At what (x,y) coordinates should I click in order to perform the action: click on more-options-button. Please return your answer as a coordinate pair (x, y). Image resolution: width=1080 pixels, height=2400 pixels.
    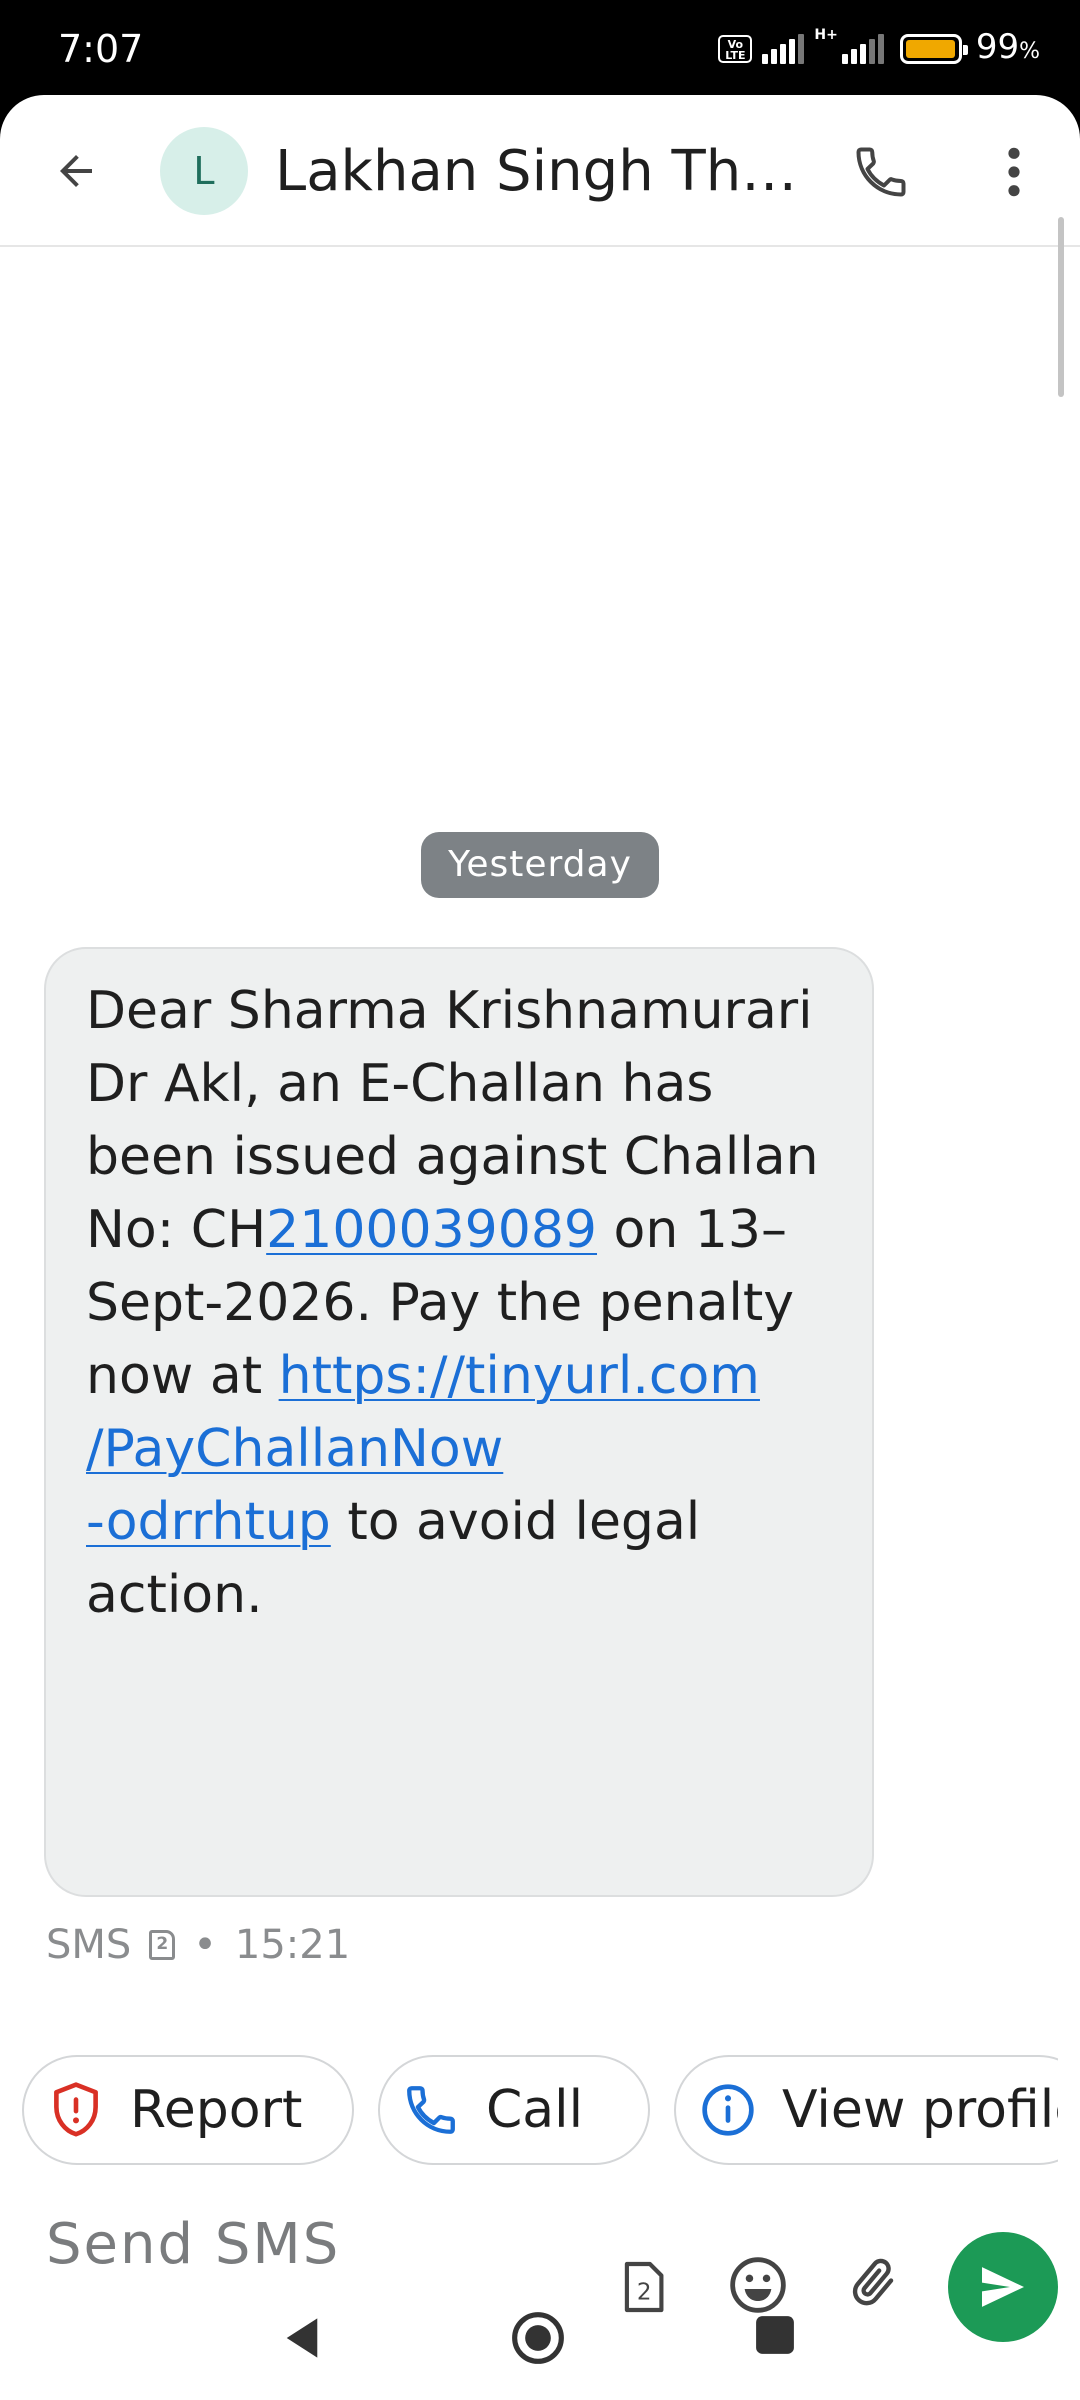
    Looking at the image, I should click on (1014, 172).